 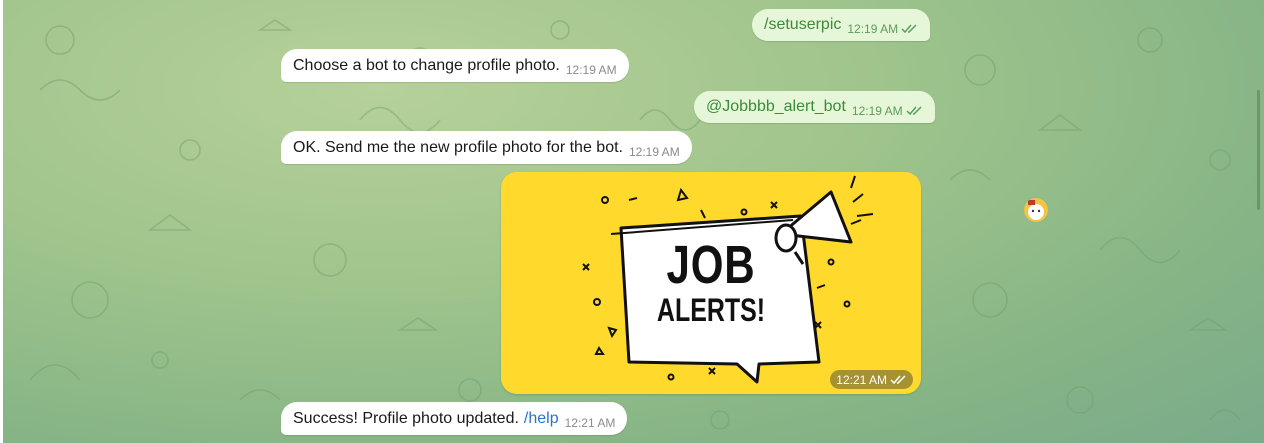 What do you see at coordinates (1258, 150) in the screenshot?
I see `chat-scrollbar` at bounding box center [1258, 150].